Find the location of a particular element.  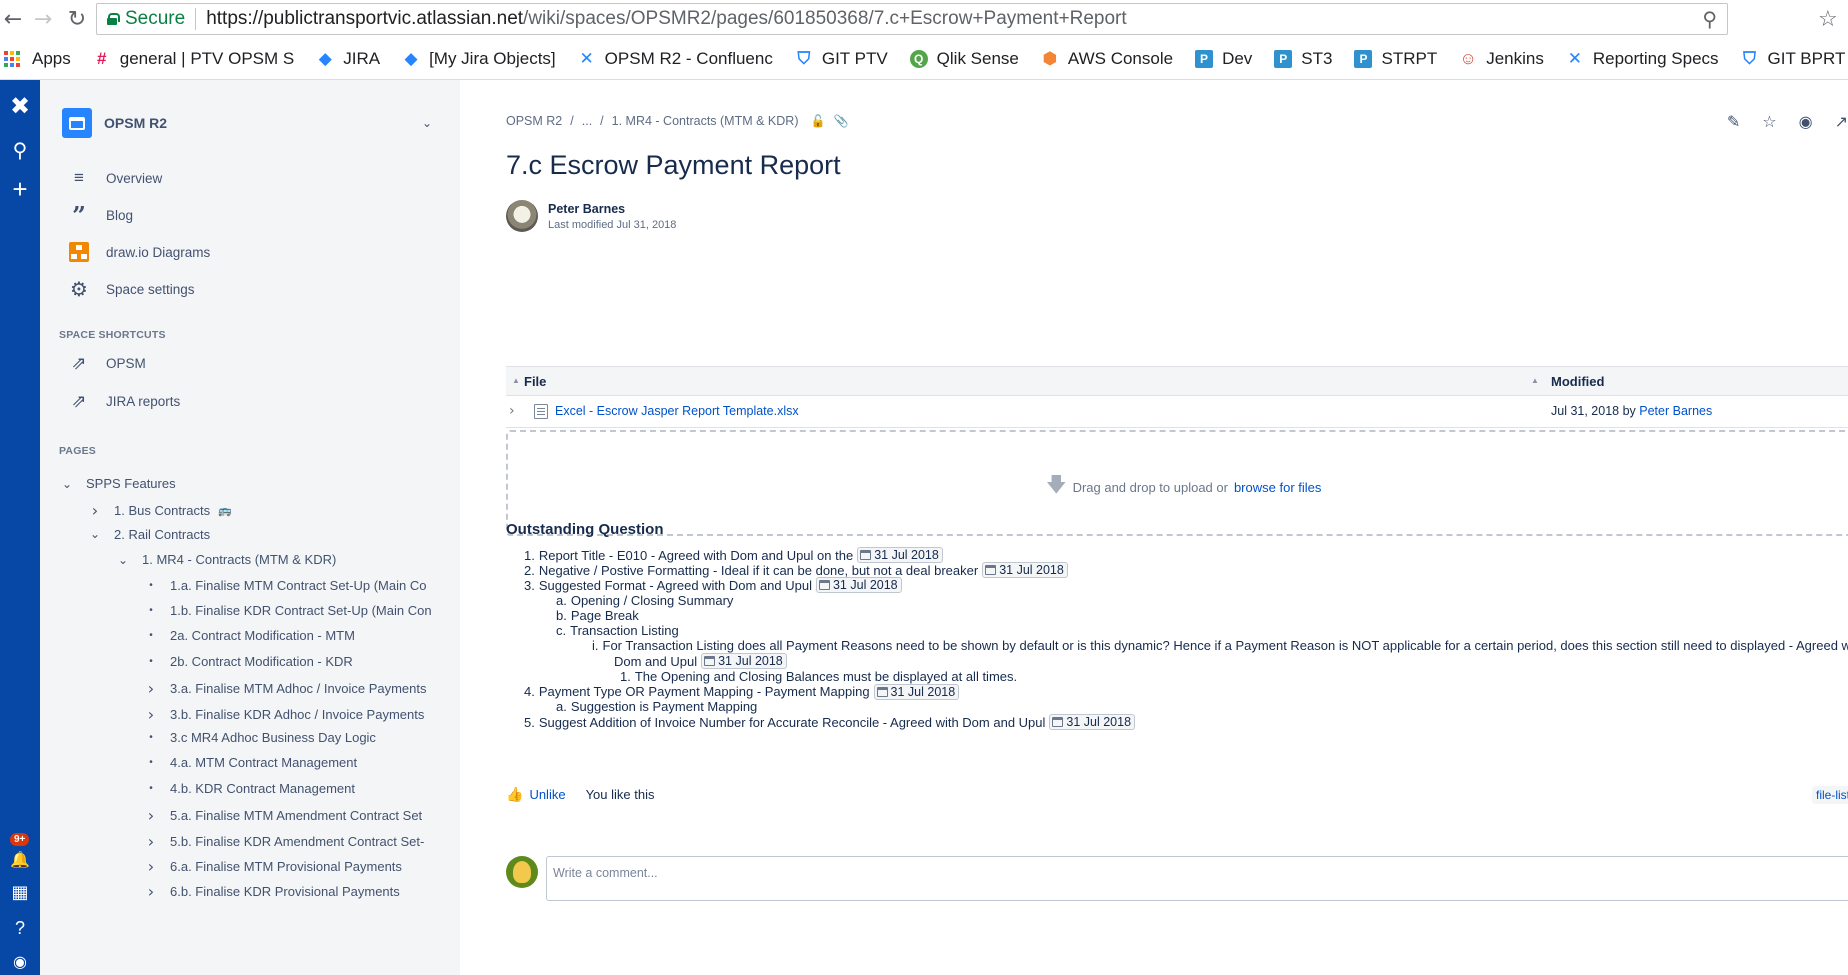

browse-files-link: browse for files is located at coordinates (1277, 487).